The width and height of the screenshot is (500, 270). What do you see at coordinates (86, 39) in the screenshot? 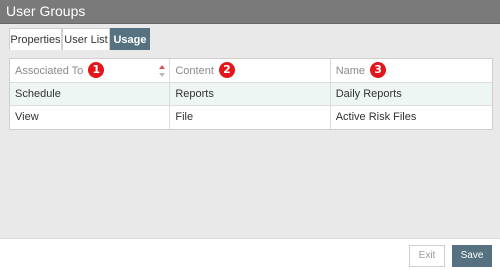
I see `tab-user-list: User List` at bounding box center [86, 39].